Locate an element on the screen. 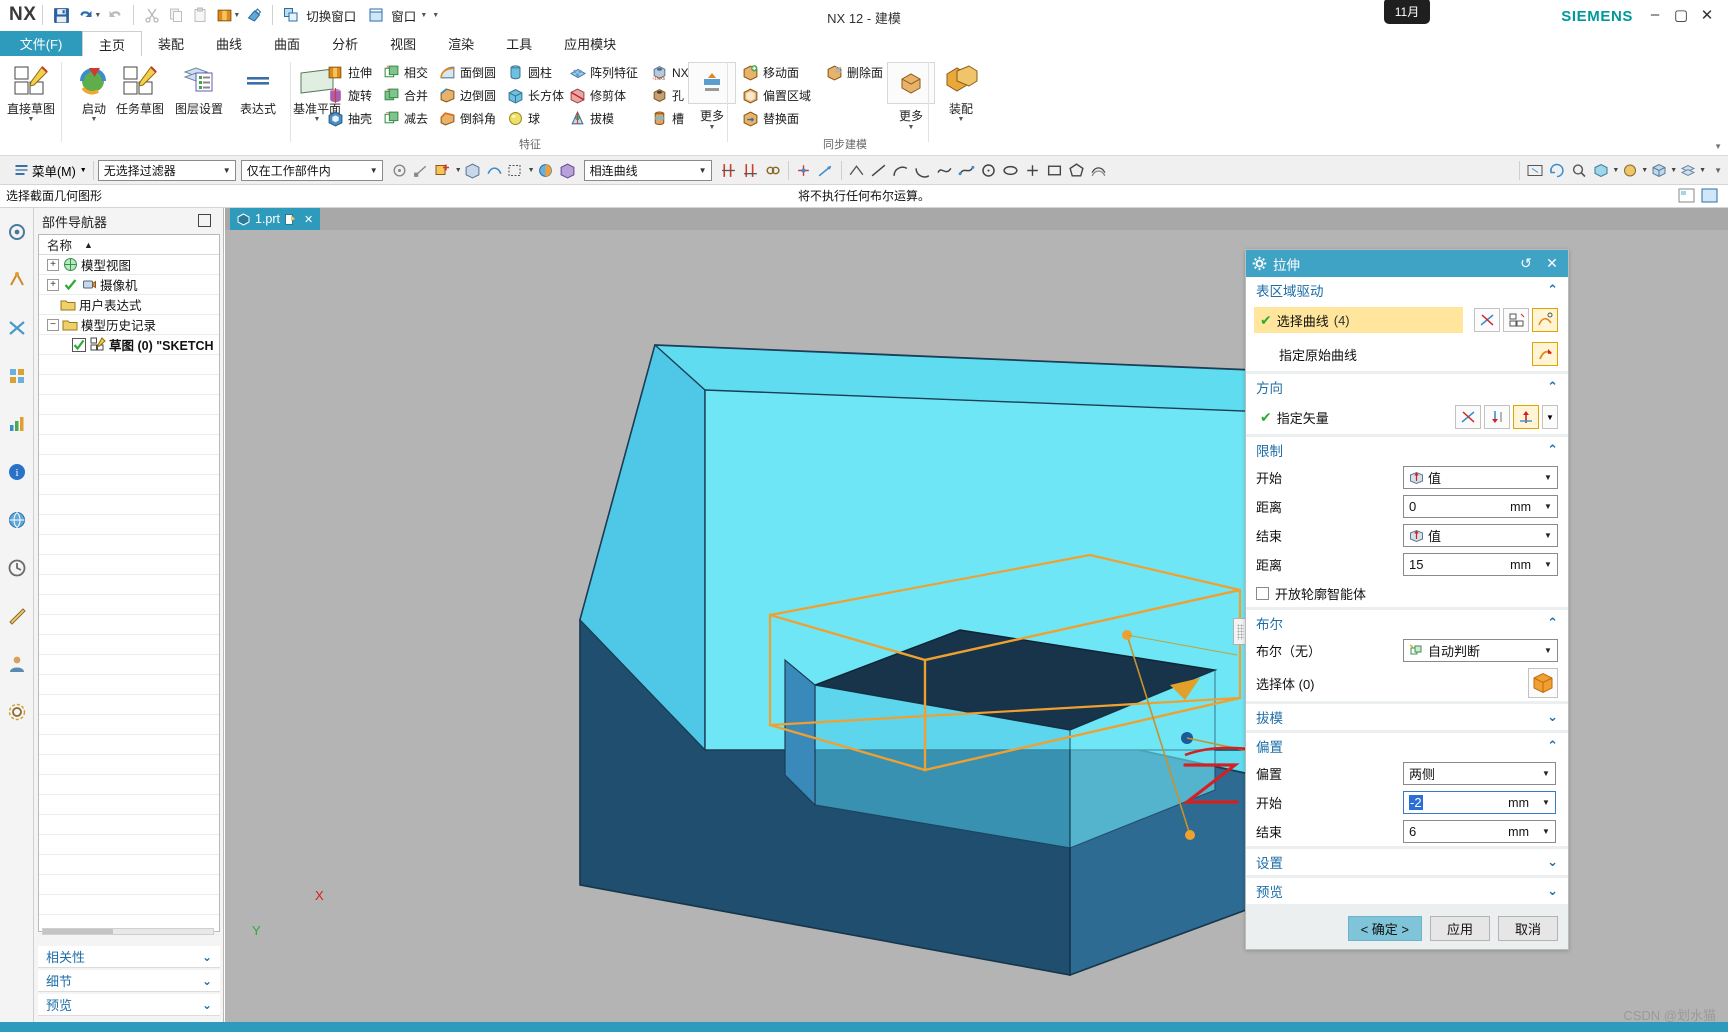 This screenshot has height=1032, width=1728. specify-origin-curve-row: 指定原始曲线 is located at coordinates (1387, 354).